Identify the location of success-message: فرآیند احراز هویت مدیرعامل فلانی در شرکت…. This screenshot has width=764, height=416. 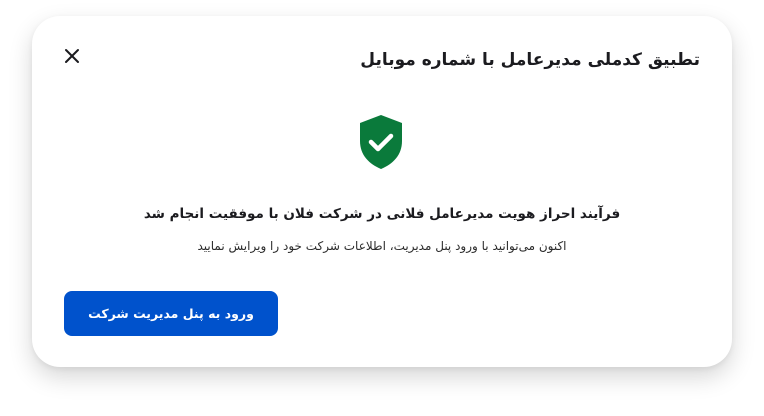
(382, 214).